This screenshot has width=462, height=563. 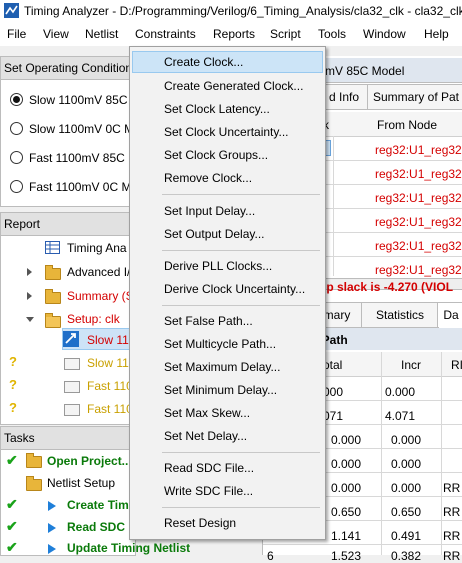 What do you see at coordinates (19, 438) in the screenshot?
I see `tasks-title: Tasks` at bounding box center [19, 438].